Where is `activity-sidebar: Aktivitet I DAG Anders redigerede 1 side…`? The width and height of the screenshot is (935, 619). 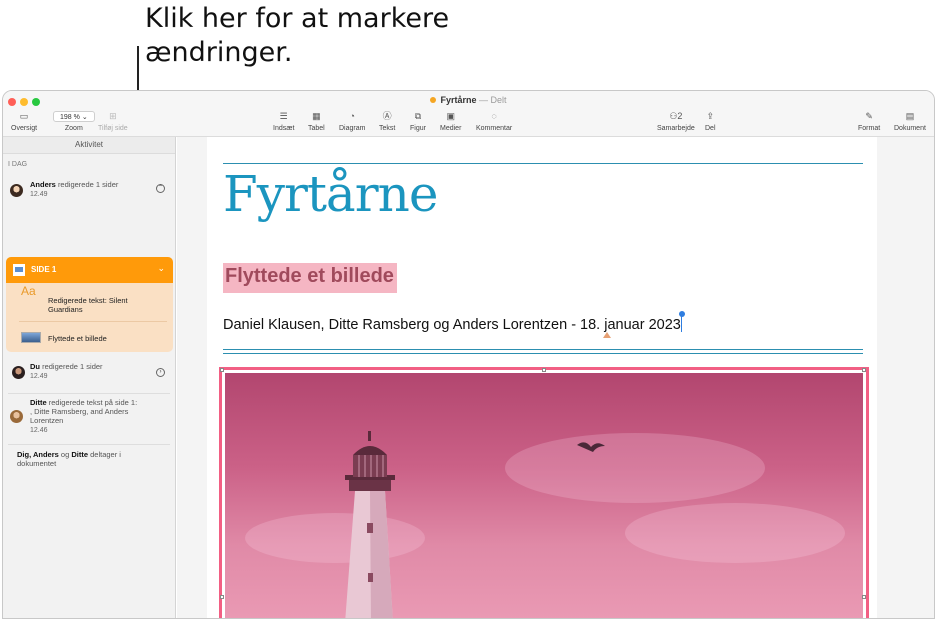
activity-sidebar: Aktivitet I DAG Anders redigerede 1 side… is located at coordinates (89, 377).